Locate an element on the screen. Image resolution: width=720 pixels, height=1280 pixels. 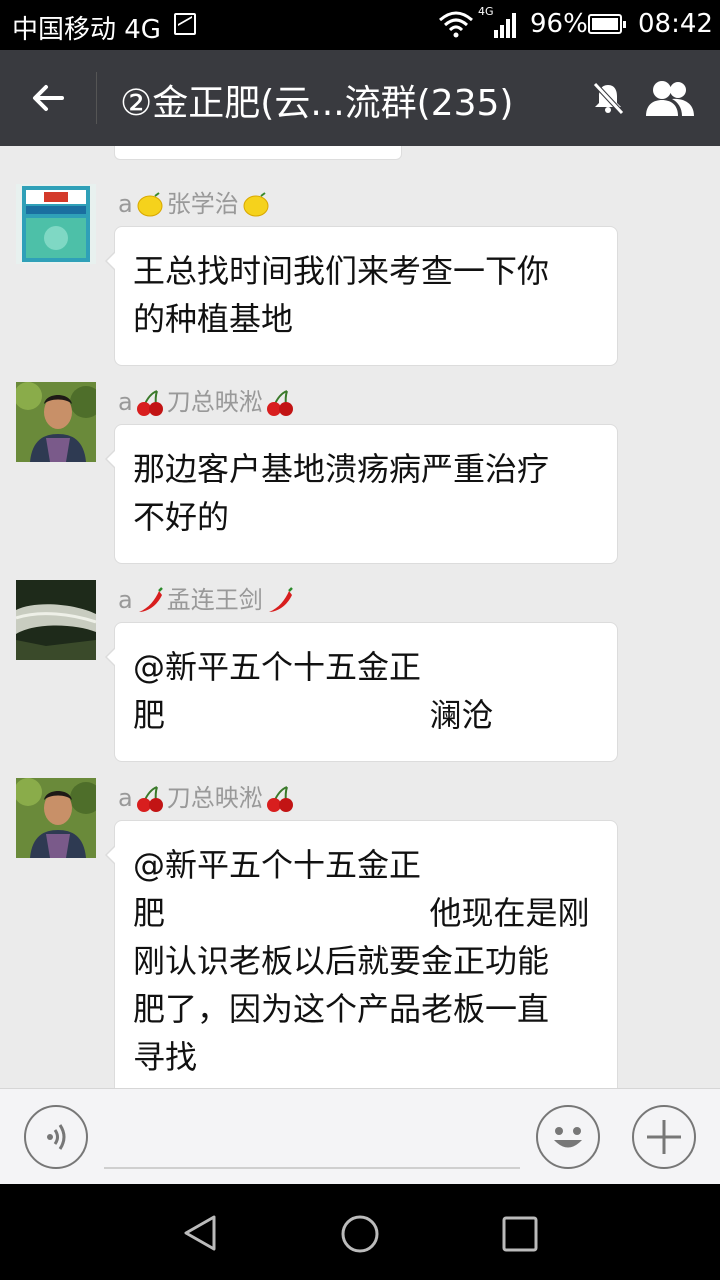
system-navigation-bar is located at coordinates (360, 1232).